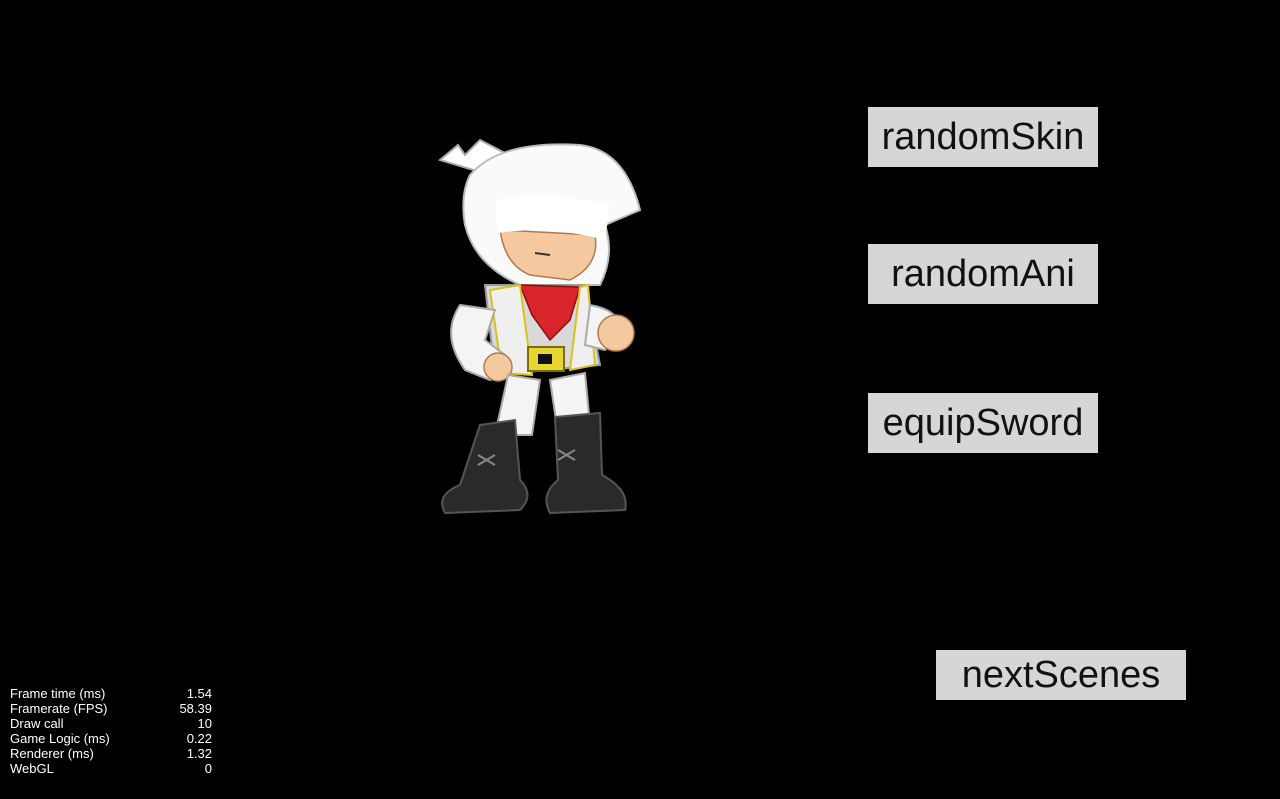 This screenshot has height=799, width=1280. Describe the element at coordinates (52, 753) in the screenshot. I see `stat-label: Renderer (ms)` at that location.